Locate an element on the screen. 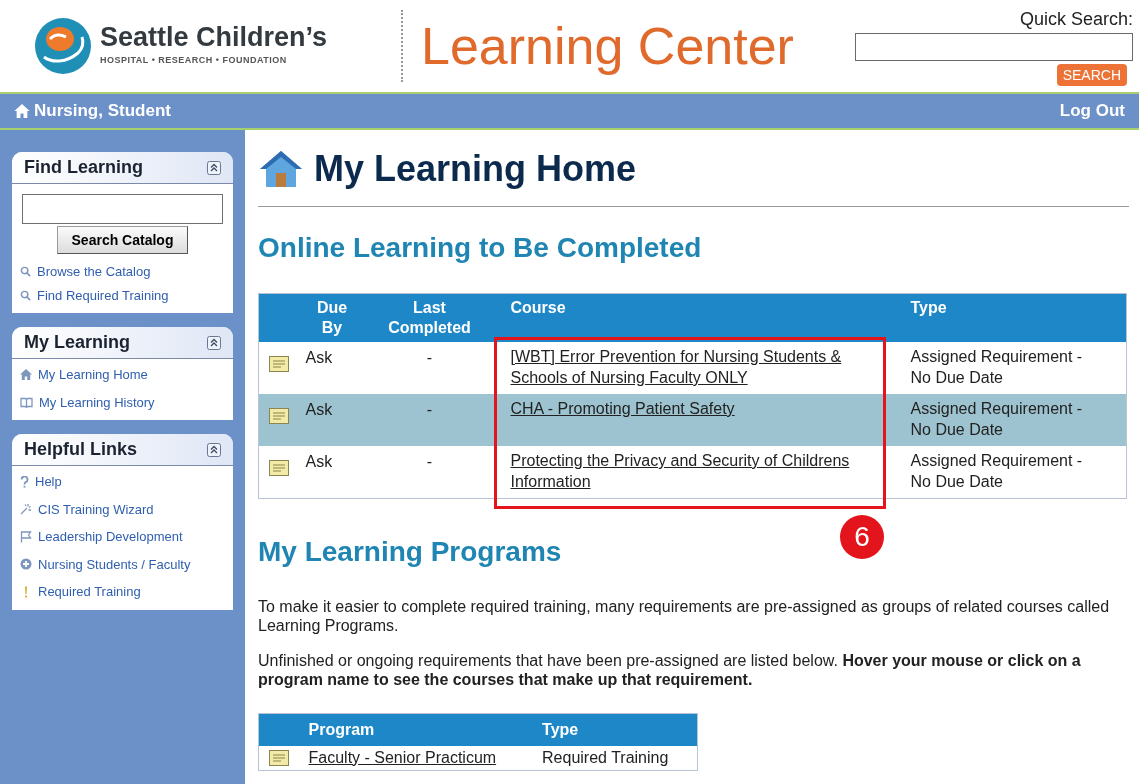 The width and height of the screenshot is (1139, 784). page-title: My Learning Home is located at coordinates (475, 169).